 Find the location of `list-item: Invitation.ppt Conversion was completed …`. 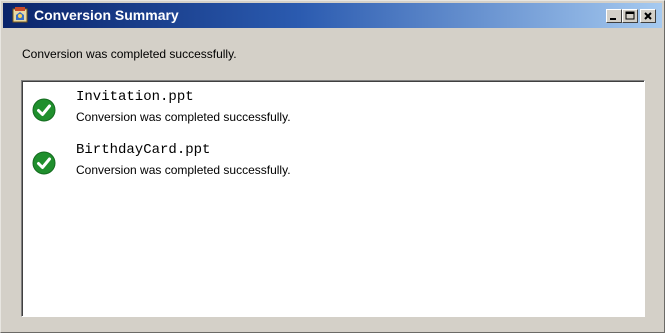

list-item: Invitation.ppt Conversion was completed … is located at coordinates (322, 111).